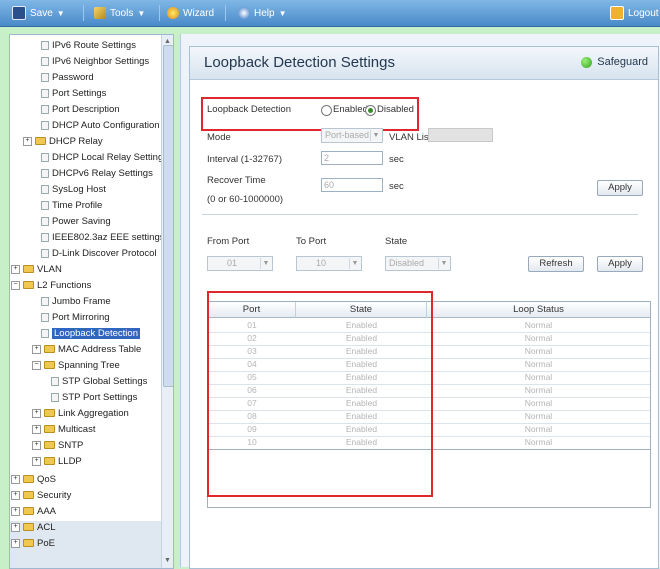 Image resolution: width=660 pixels, height=569 pixels. Describe the element at coordinates (70, 461) in the screenshot. I see `tree-item-label: LLDP` at that location.